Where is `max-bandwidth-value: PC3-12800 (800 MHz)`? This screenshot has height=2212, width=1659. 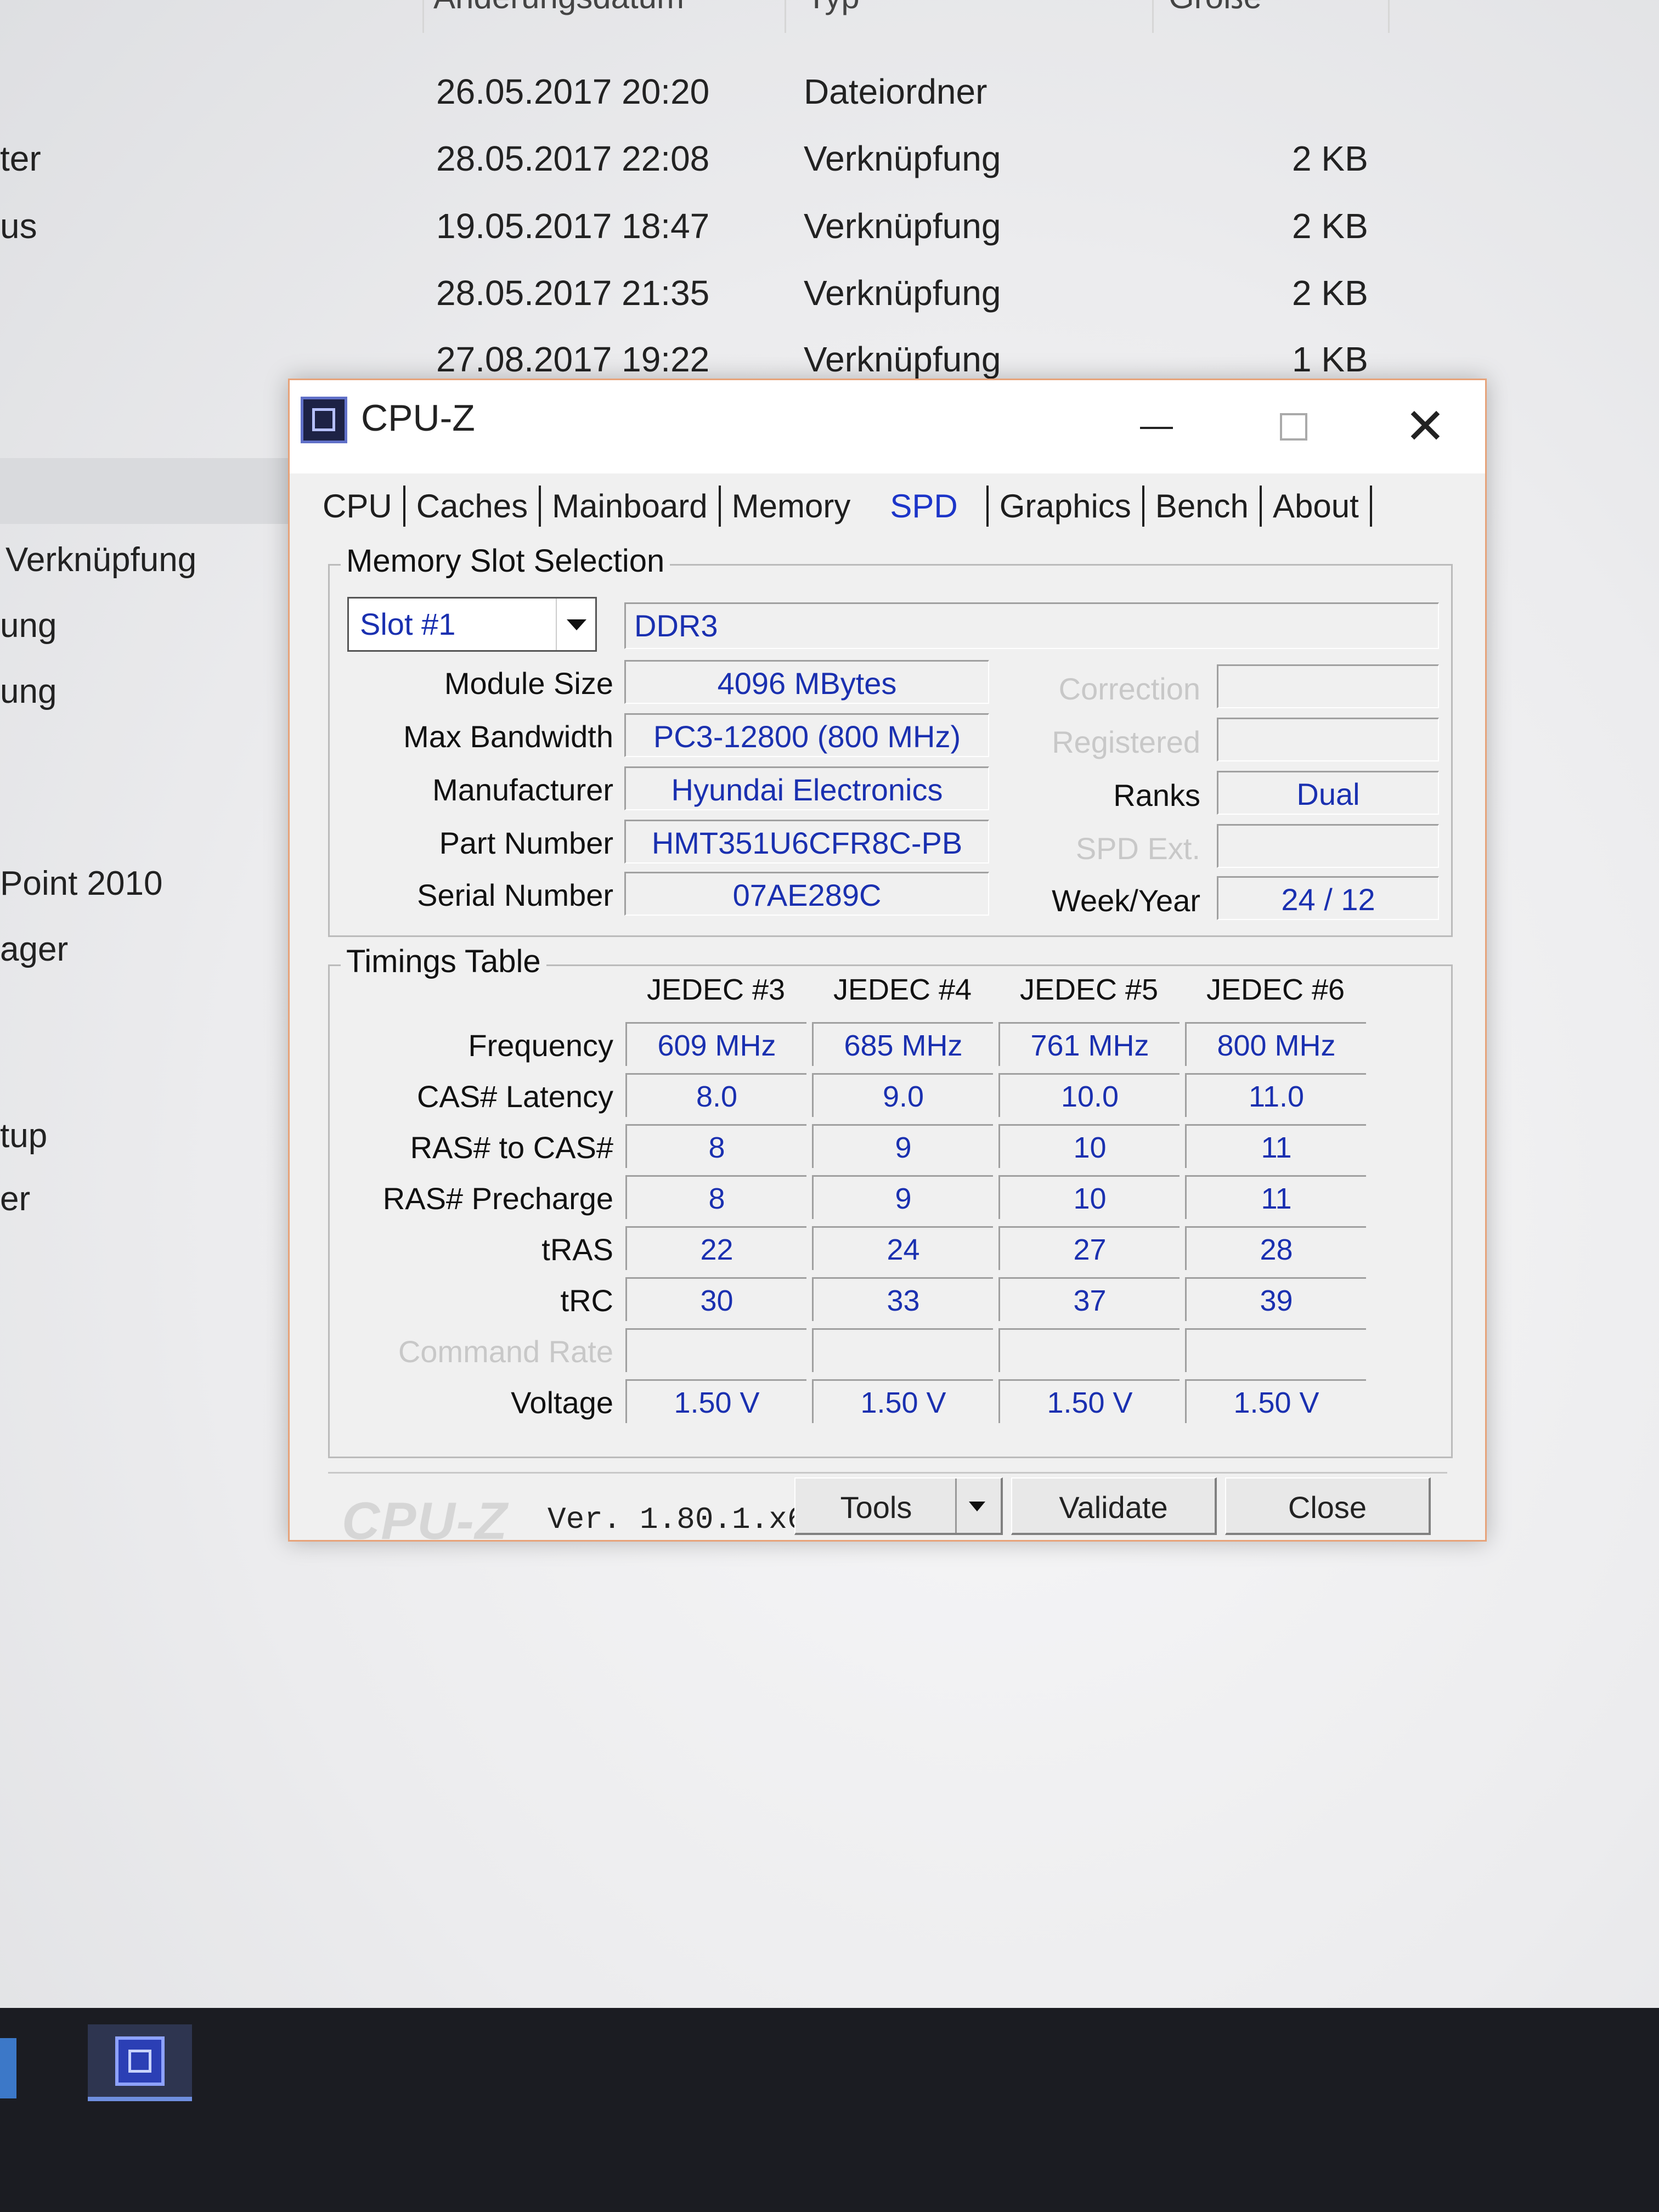
max-bandwidth-value: PC3-12800 (800 MHz) is located at coordinates (806, 735).